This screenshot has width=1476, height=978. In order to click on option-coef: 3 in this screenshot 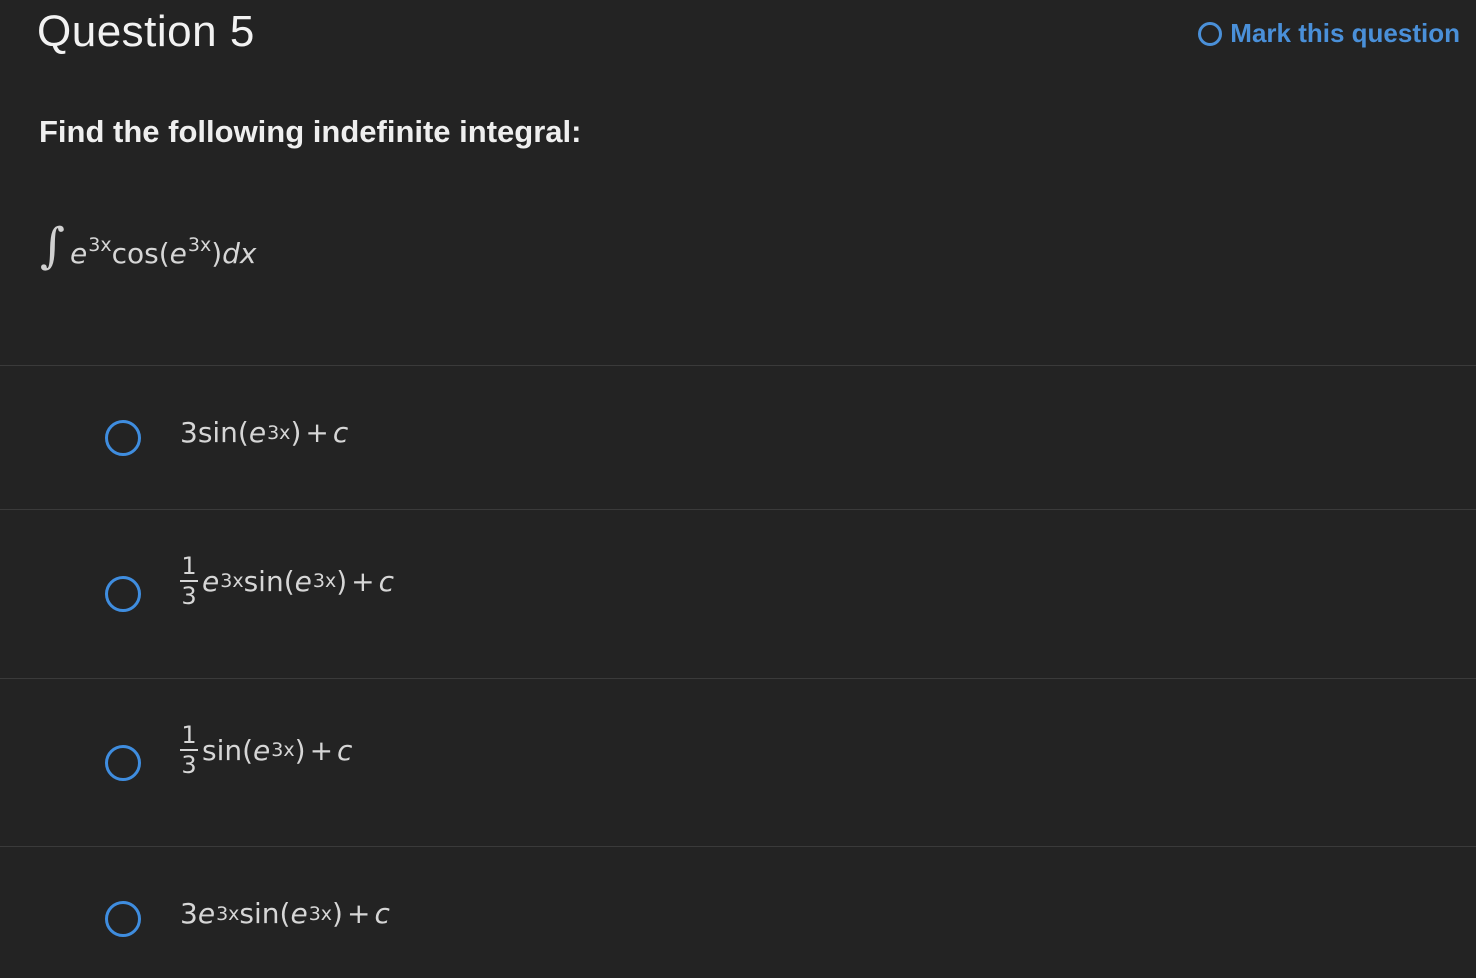, I will do `click(189, 913)`.